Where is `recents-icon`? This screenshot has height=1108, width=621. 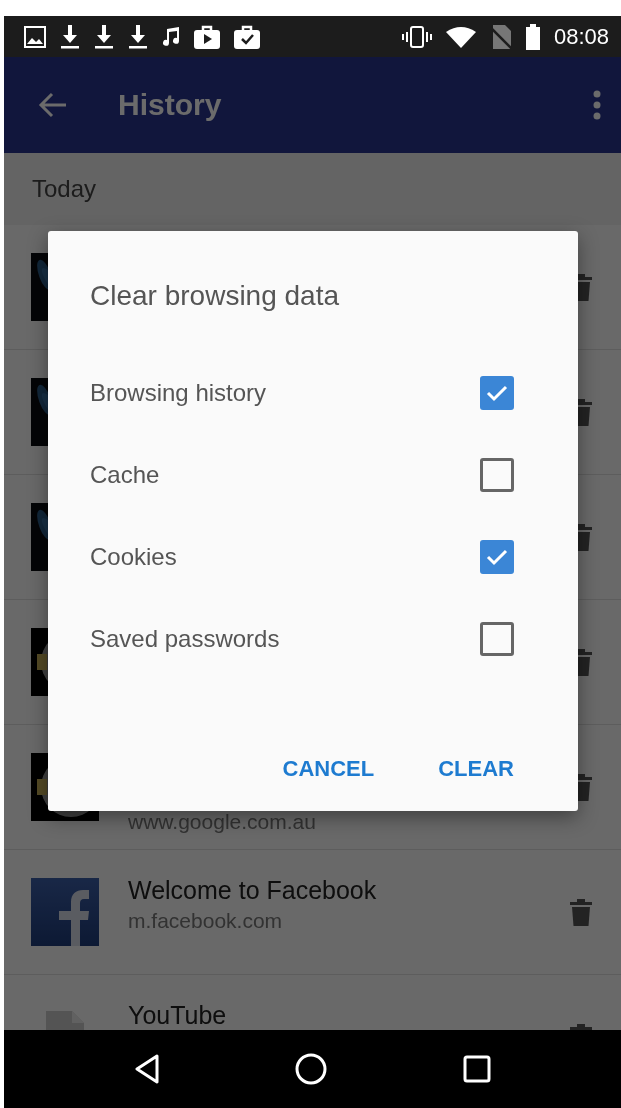
recents-icon is located at coordinates (477, 1069).